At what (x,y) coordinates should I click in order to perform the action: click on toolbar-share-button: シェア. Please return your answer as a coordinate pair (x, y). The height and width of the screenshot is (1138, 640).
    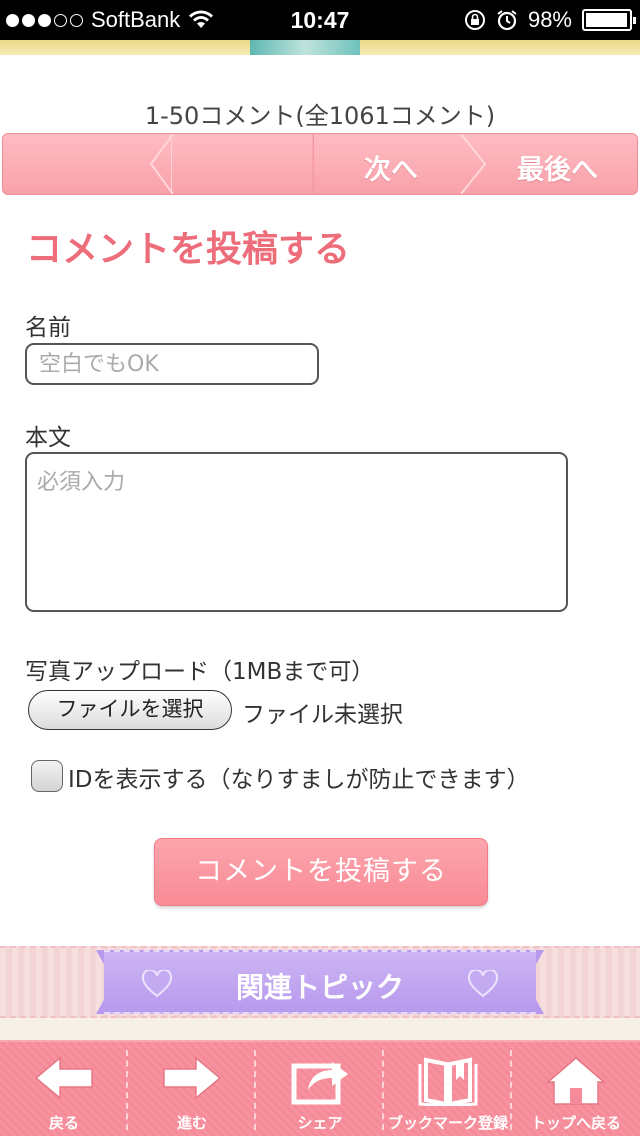
    Looking at the image, I should click on (320, 1090).